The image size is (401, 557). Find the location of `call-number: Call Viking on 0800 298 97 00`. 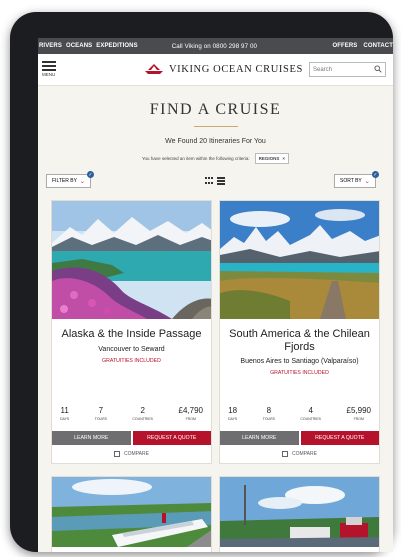

call-number: Call Viking on 0800 298 97 00 is located at coordinates (214, 46).